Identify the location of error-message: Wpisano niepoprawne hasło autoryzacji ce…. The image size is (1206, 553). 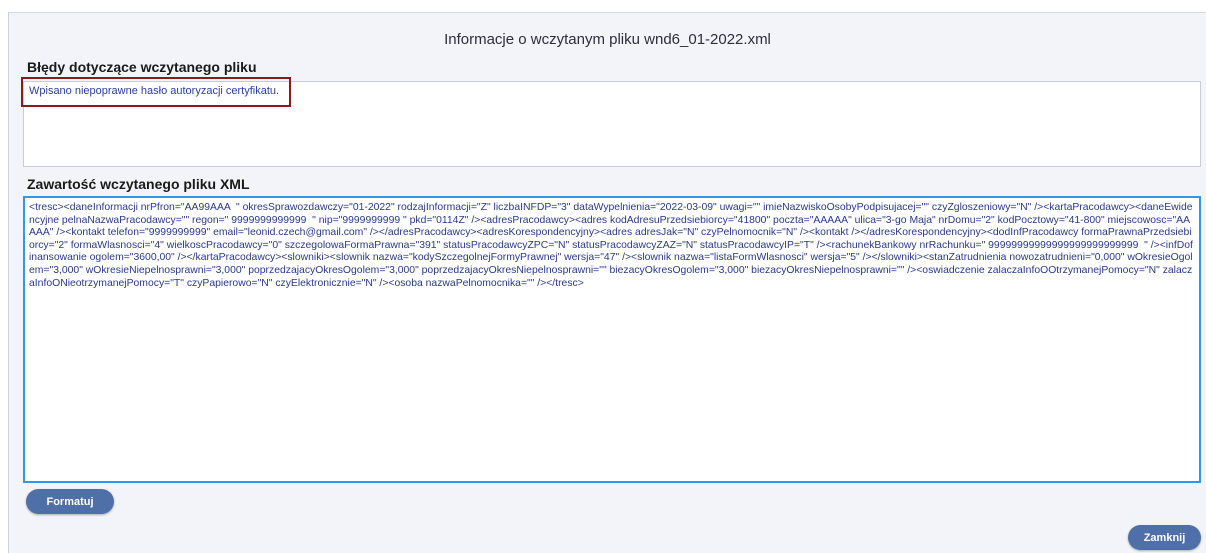
(154, 91).